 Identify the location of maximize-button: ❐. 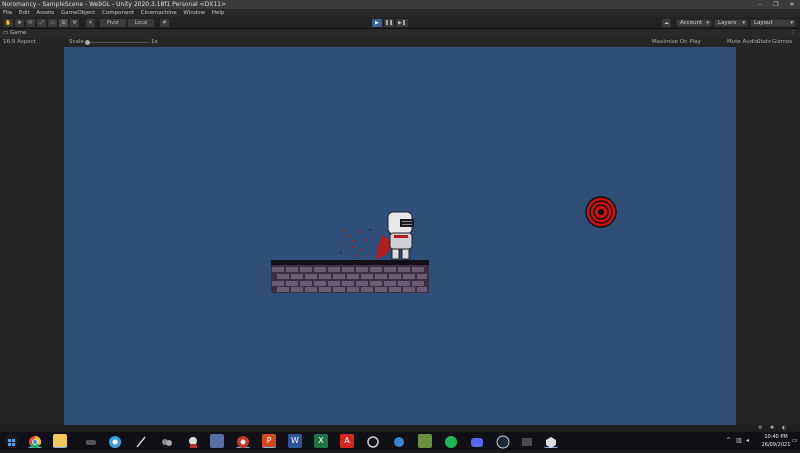
(776, 4).